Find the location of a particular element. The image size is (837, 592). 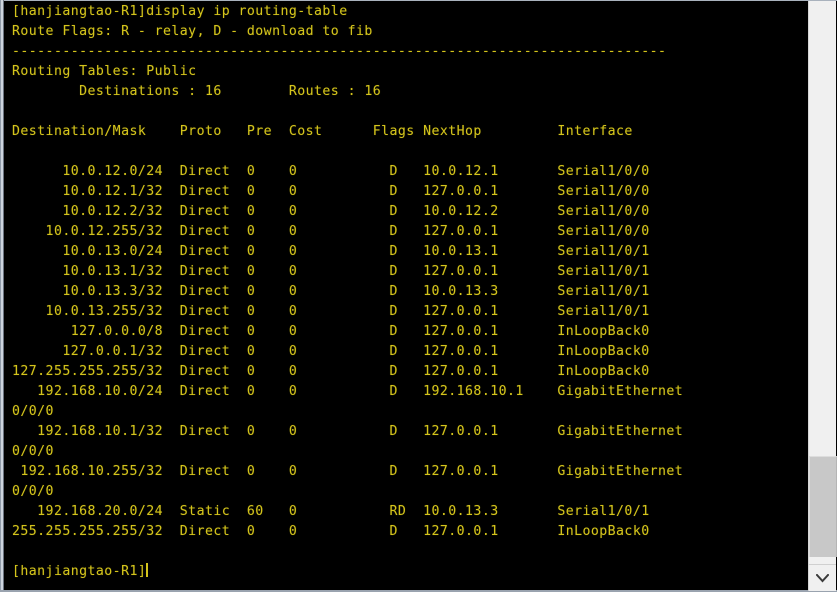

terminal-prompt: [hanjiangtao-R1] is located at coordinates (79, 571).